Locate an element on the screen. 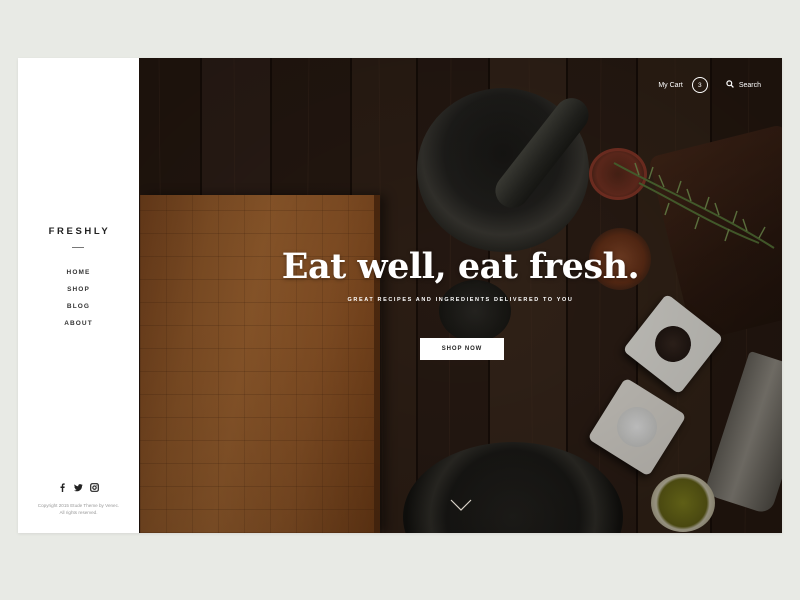 This screenshot has height=600, width=800. cart-button: My Cart 3 is located at coordinates (683, 85).